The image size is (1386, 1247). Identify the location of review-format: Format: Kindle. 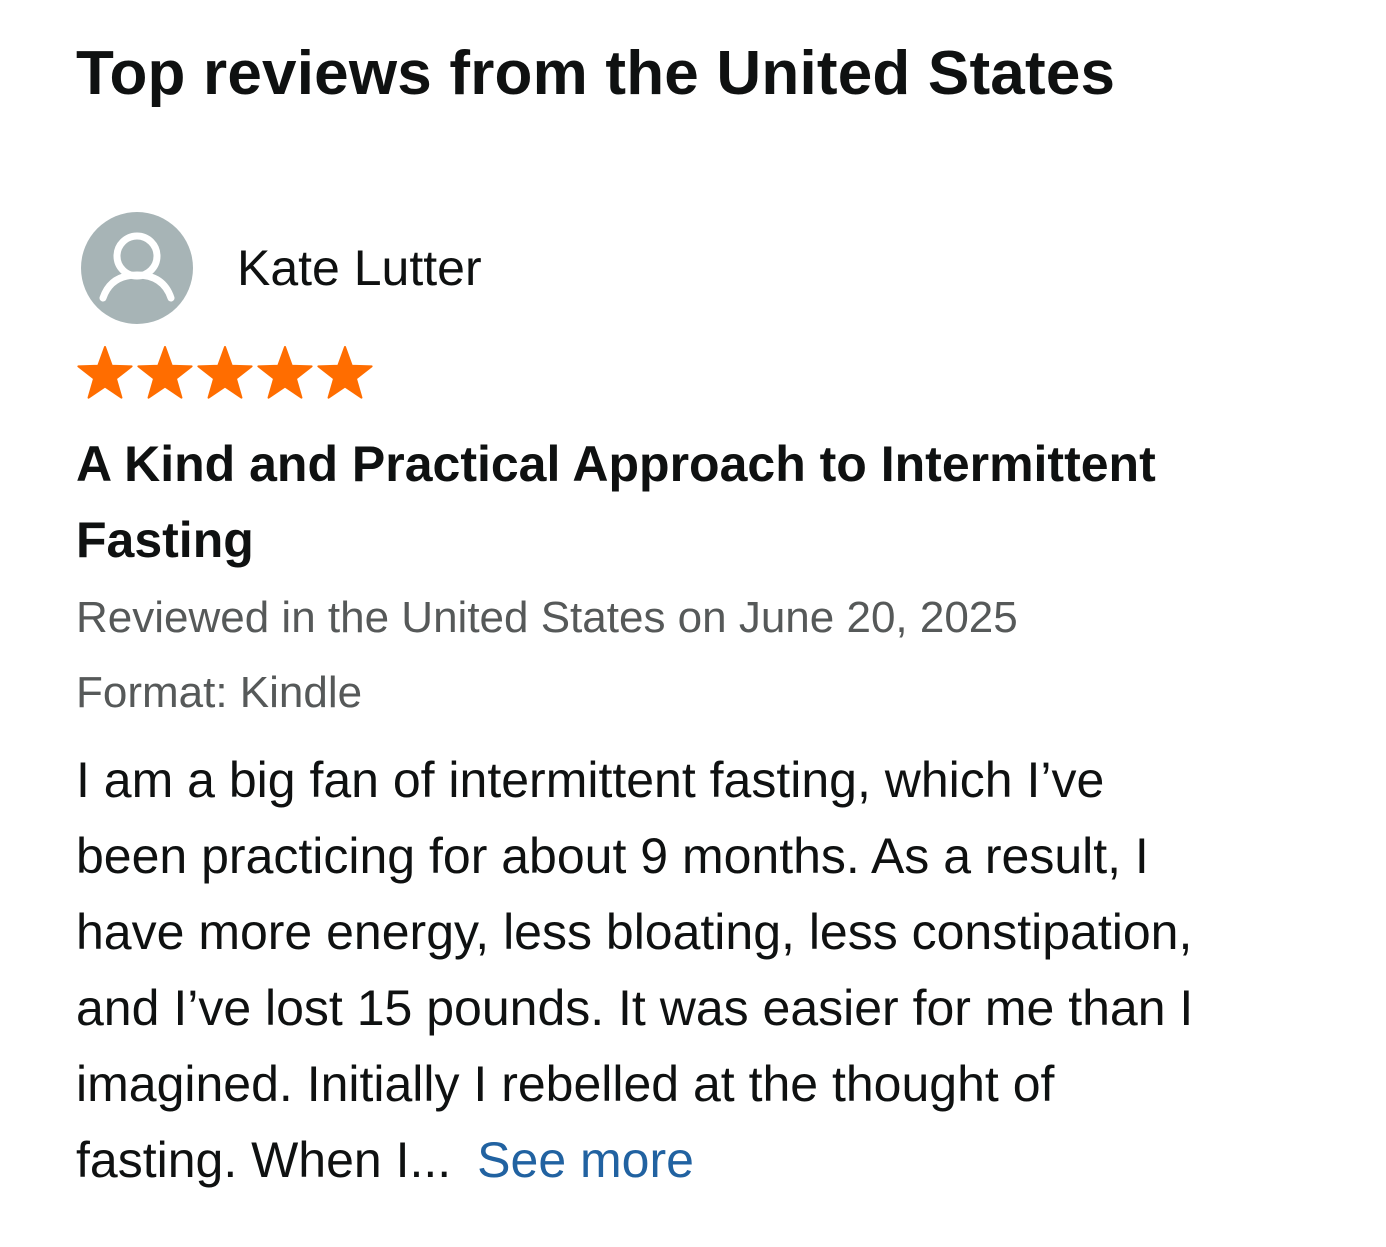
(219, 692).